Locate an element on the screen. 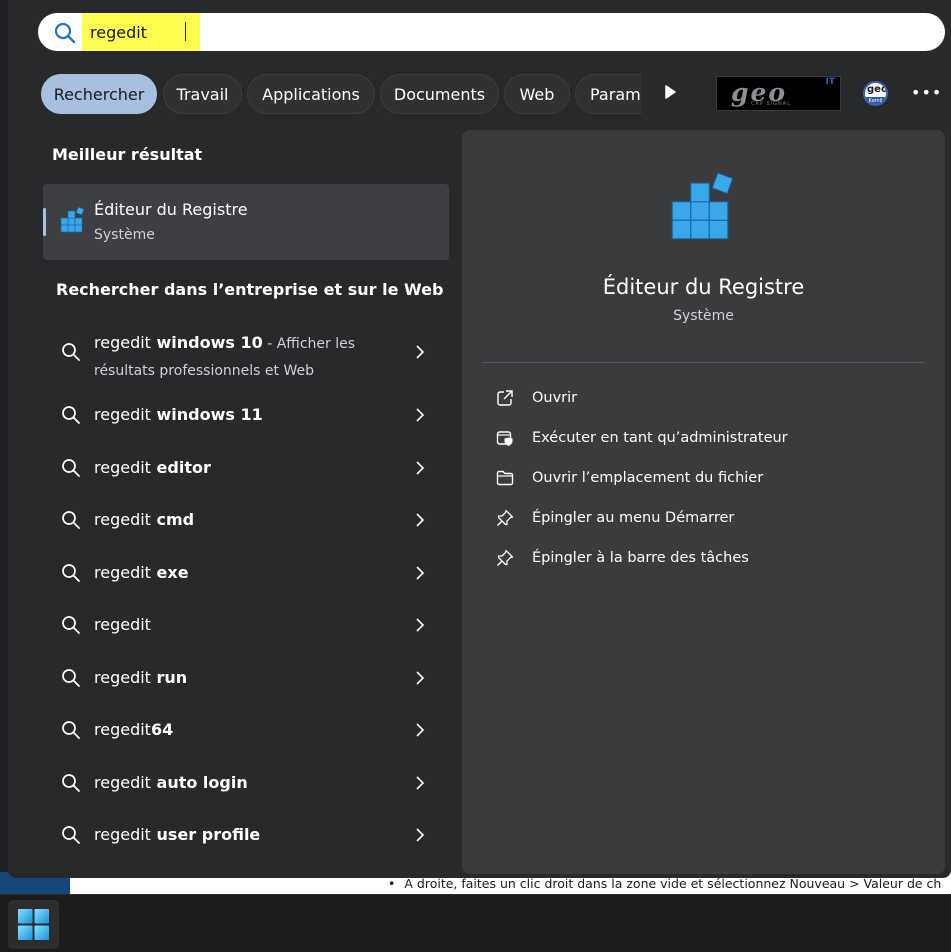 This screenshot has width=951, height=952. action-open: Ouvrir is located at coordinates (705, 399).